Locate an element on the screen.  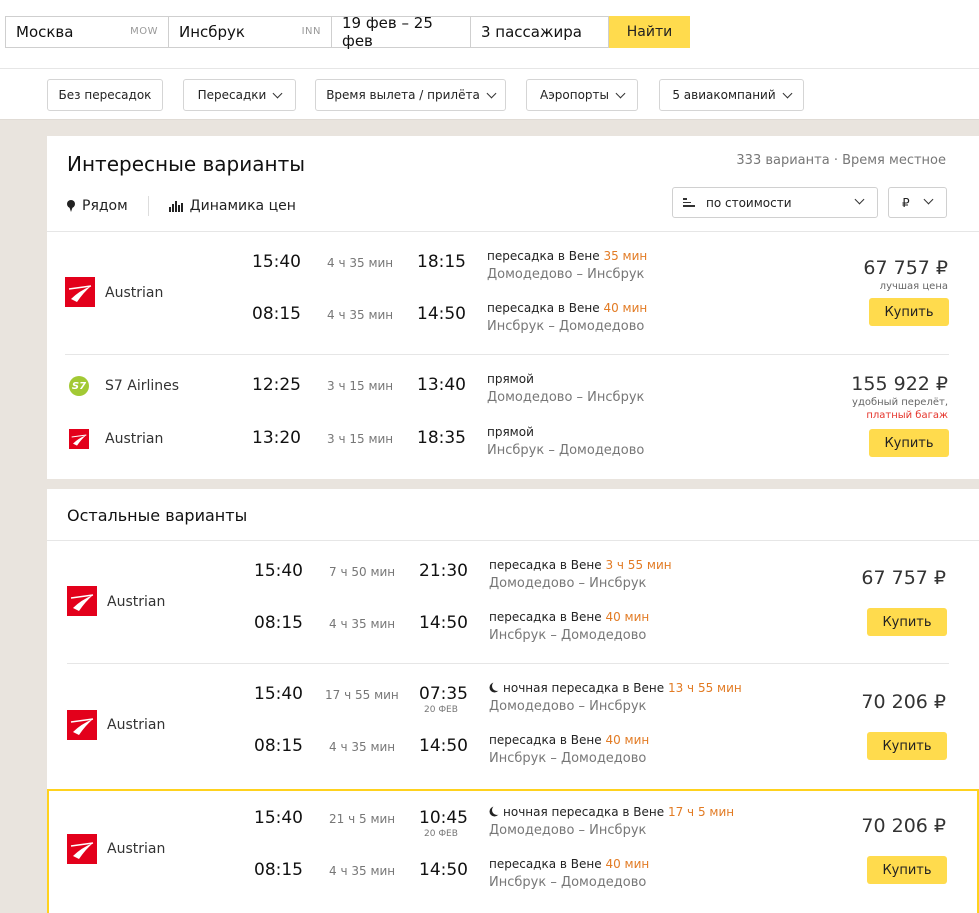
to-field: Инсбрук INN is located at coordinates (250, 32).